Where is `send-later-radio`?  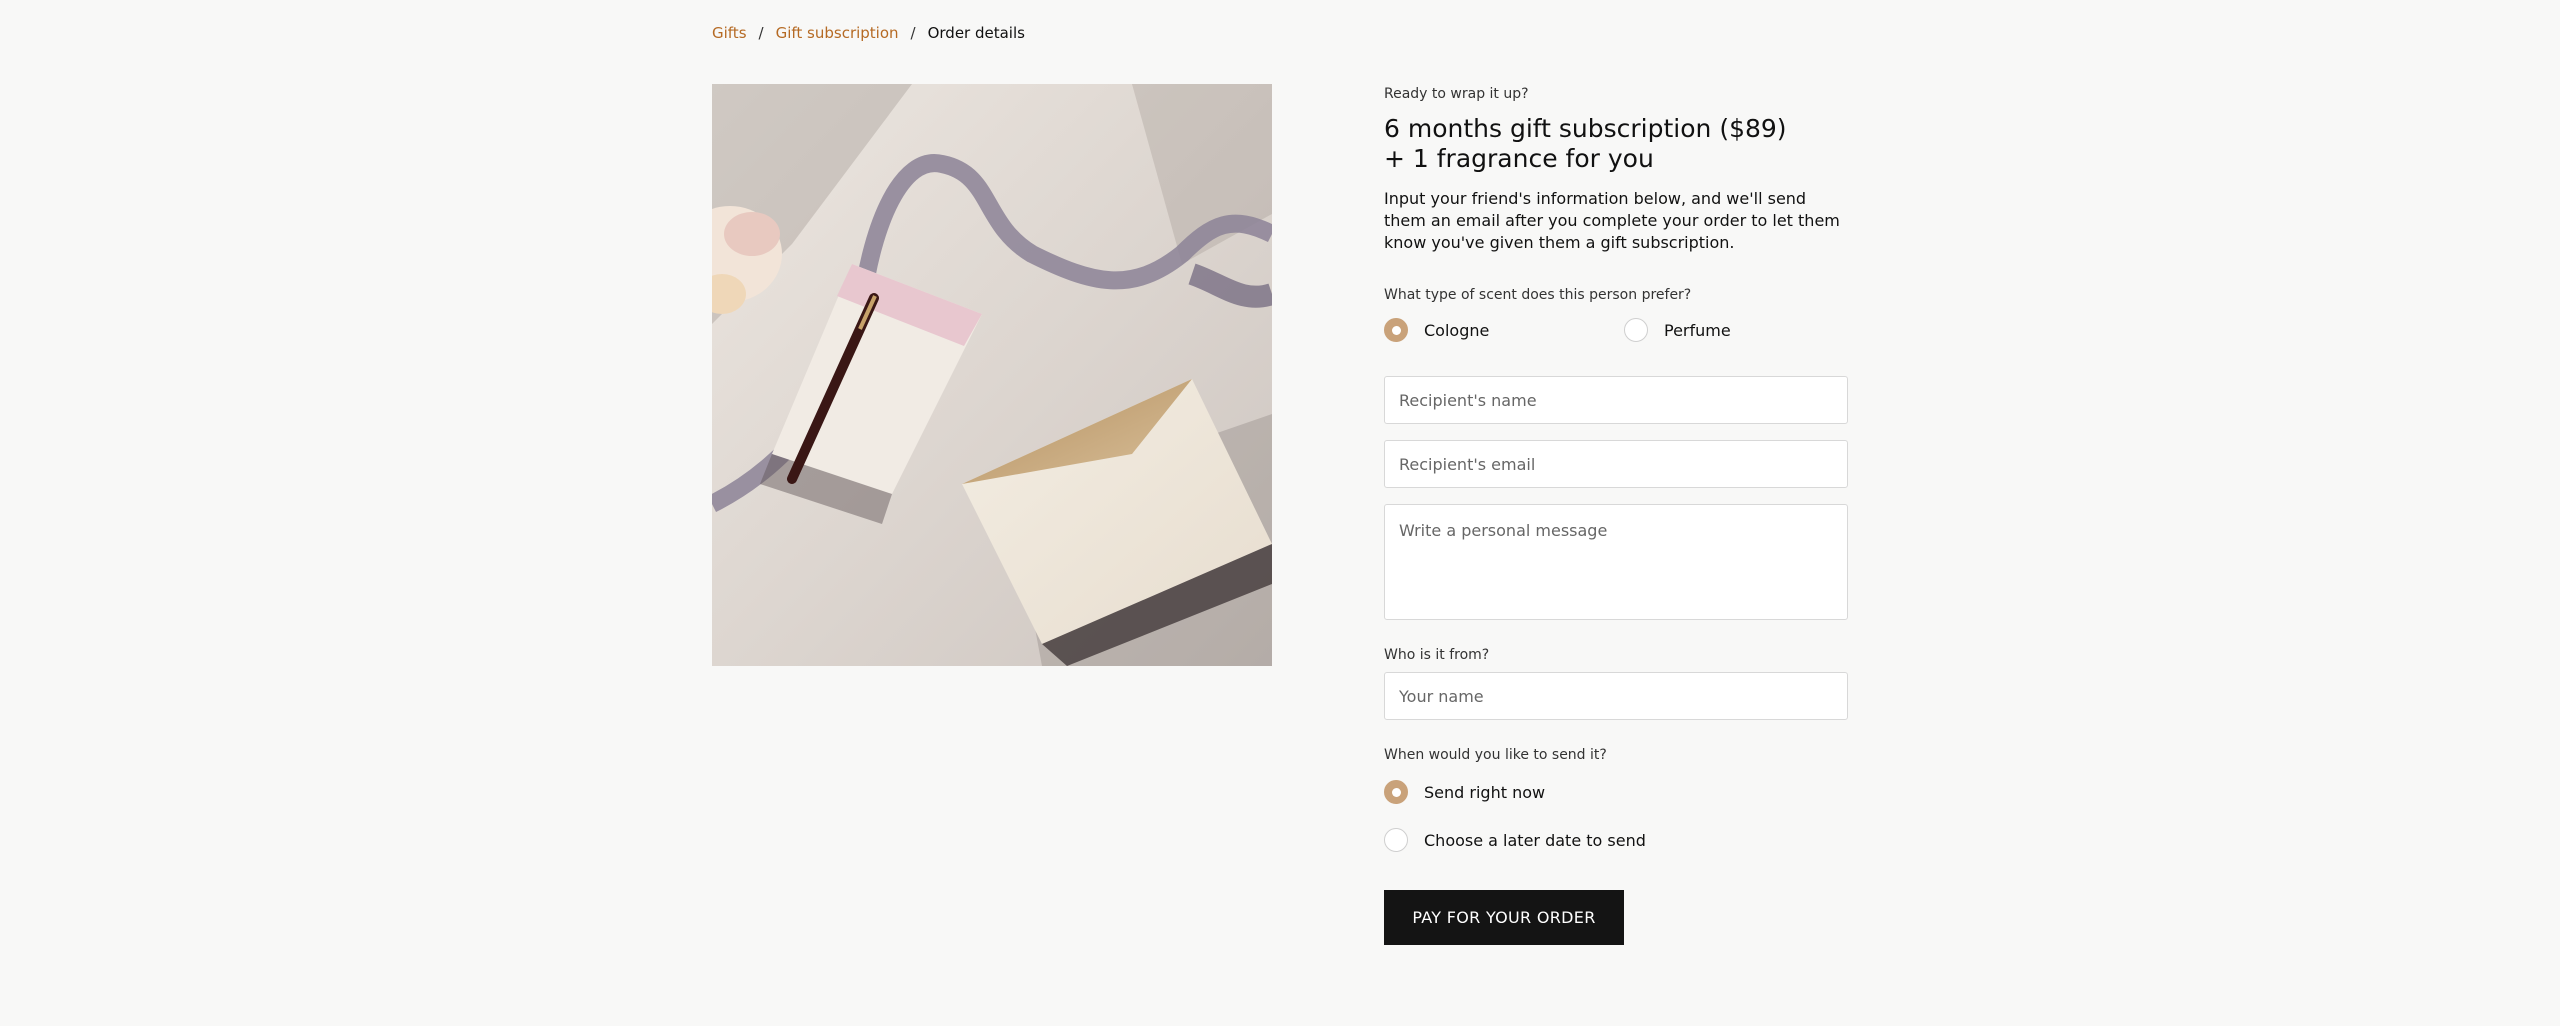
send-later-radio is located at coordinates (1396, 840).